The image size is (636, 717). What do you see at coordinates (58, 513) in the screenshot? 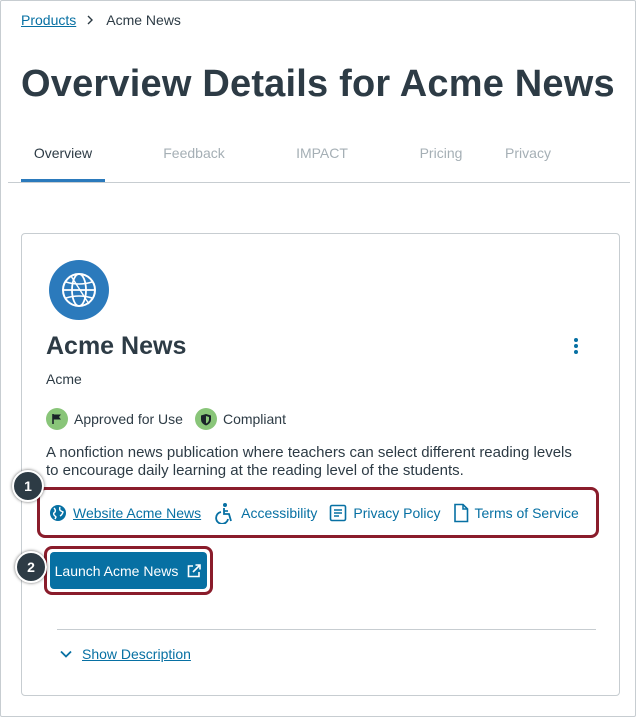
I see `globe-icon` at bounding box center [58, 513].